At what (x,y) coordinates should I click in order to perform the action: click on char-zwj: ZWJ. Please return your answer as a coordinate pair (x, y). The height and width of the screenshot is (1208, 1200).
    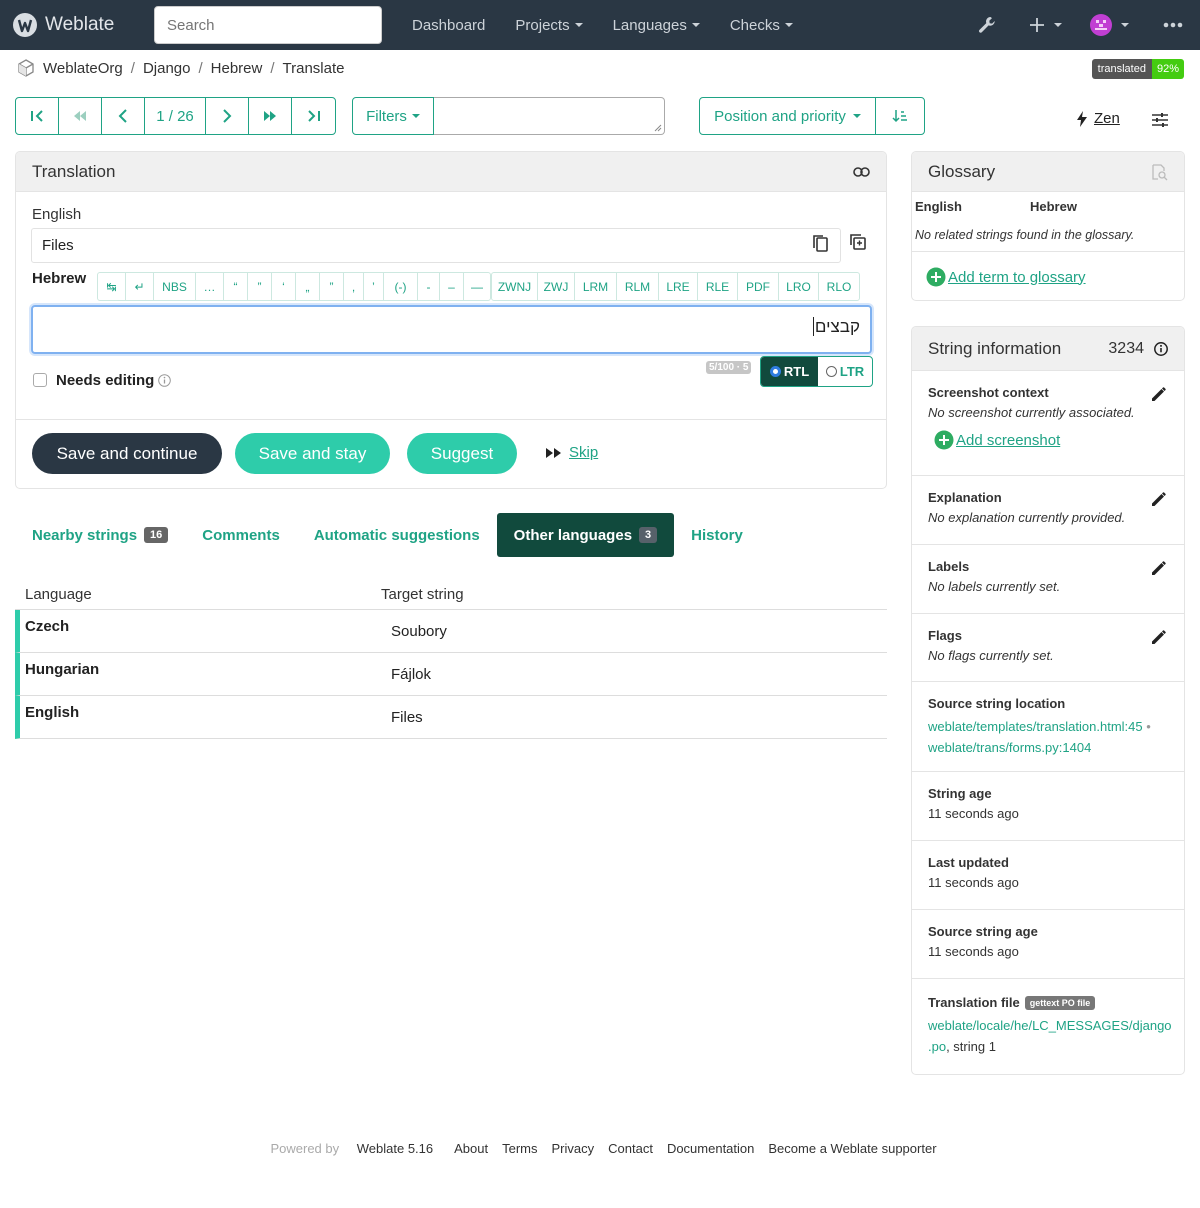
    Looking at the image, I should click on (556, 286).